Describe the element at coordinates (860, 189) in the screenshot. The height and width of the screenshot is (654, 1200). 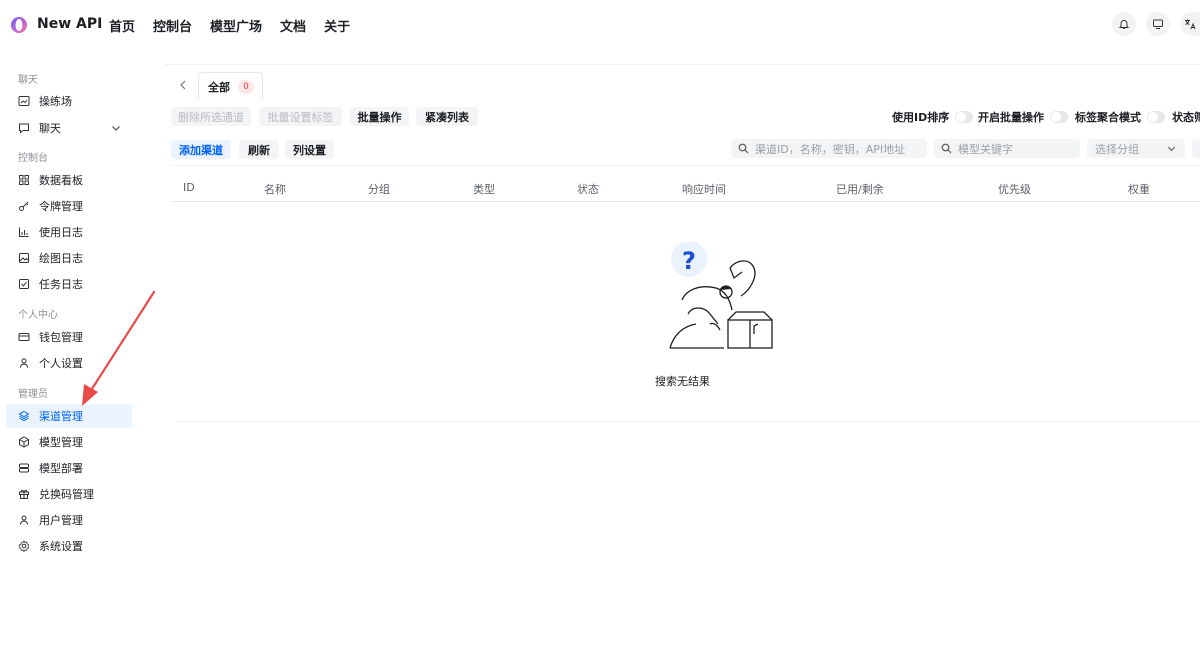
I see `column-header-used-remaining: 已用/剩余` at that location.